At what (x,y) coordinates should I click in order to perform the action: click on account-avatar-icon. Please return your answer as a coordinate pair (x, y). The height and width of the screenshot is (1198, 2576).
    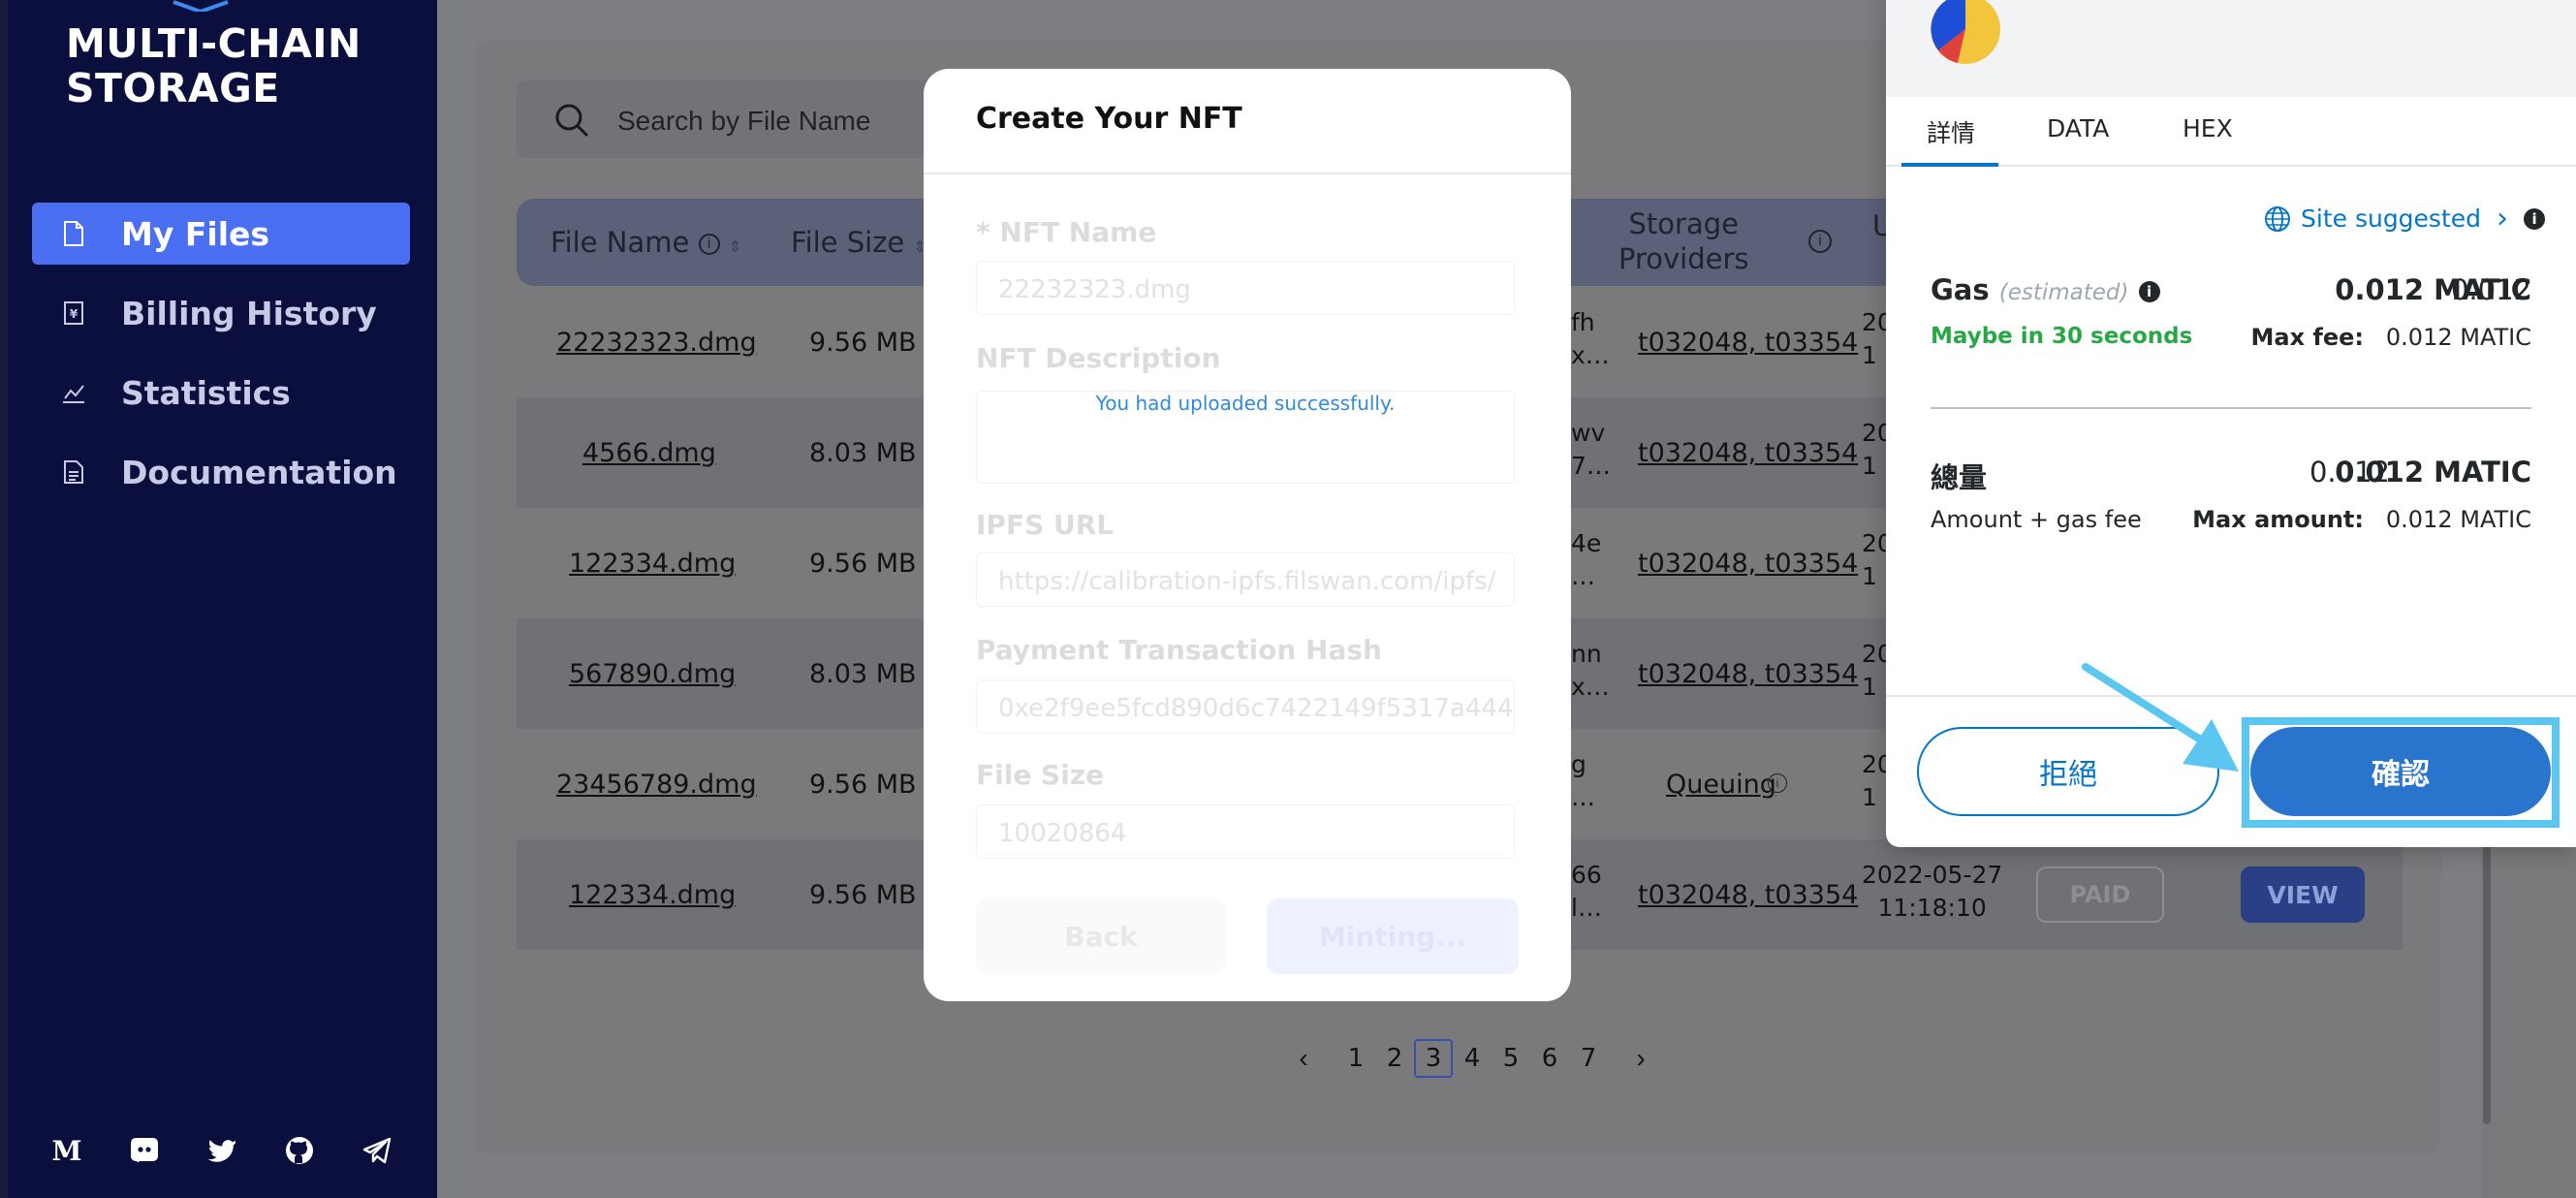
    Looking at the image, I should click on (1965, 32).